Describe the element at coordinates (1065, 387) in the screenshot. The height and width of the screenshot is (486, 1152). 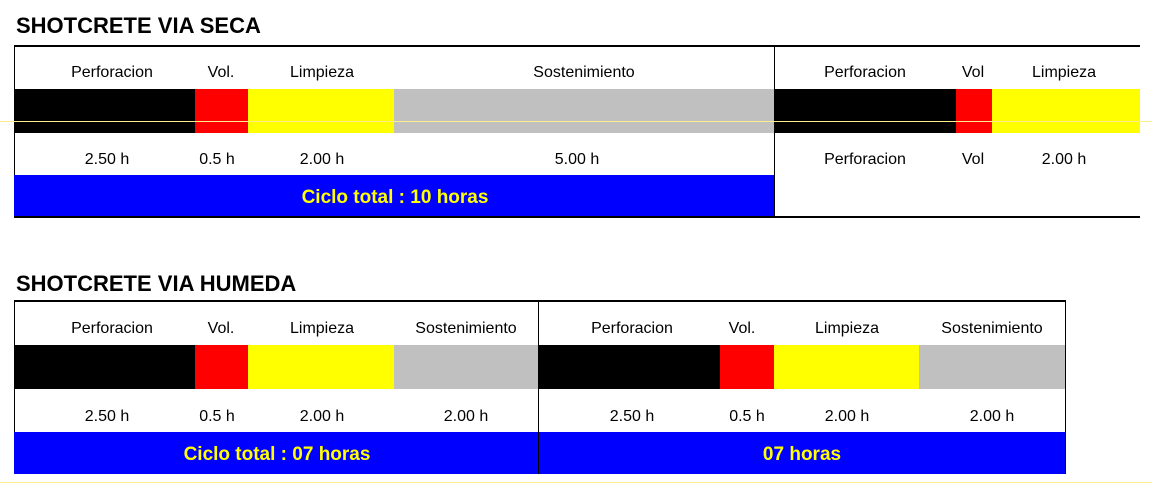
I see `humeda-right-border` at that location.